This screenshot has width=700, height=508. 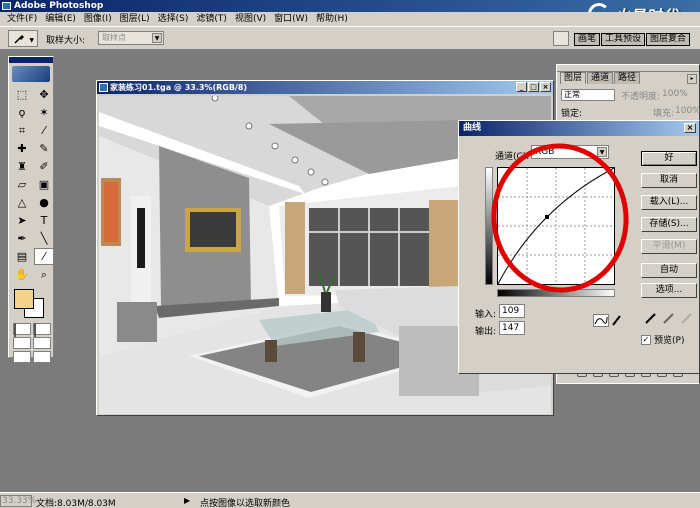 What do you see at coordinates (641, 97) in the screenshot?
I see `opacity-label: 不透明度:` at bounding box center [641, 97].